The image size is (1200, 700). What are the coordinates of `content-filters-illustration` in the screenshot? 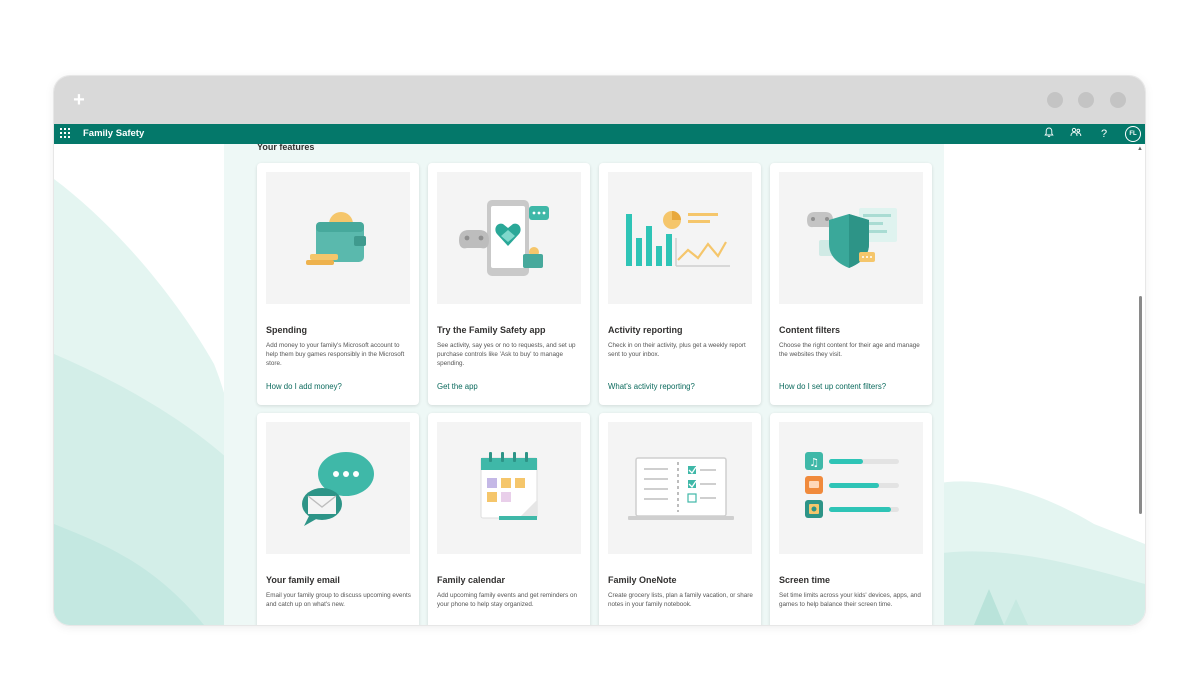 It's located at (851, 238).